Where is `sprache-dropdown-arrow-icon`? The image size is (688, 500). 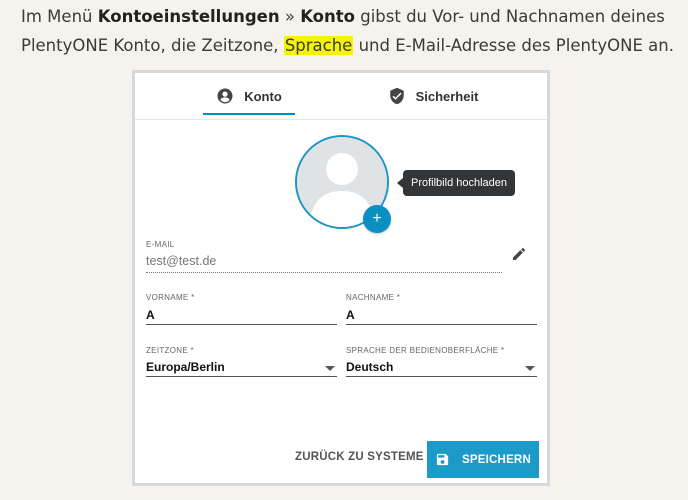 sprache-dropdown-arrow-icon is located at coordinates (530, 368).